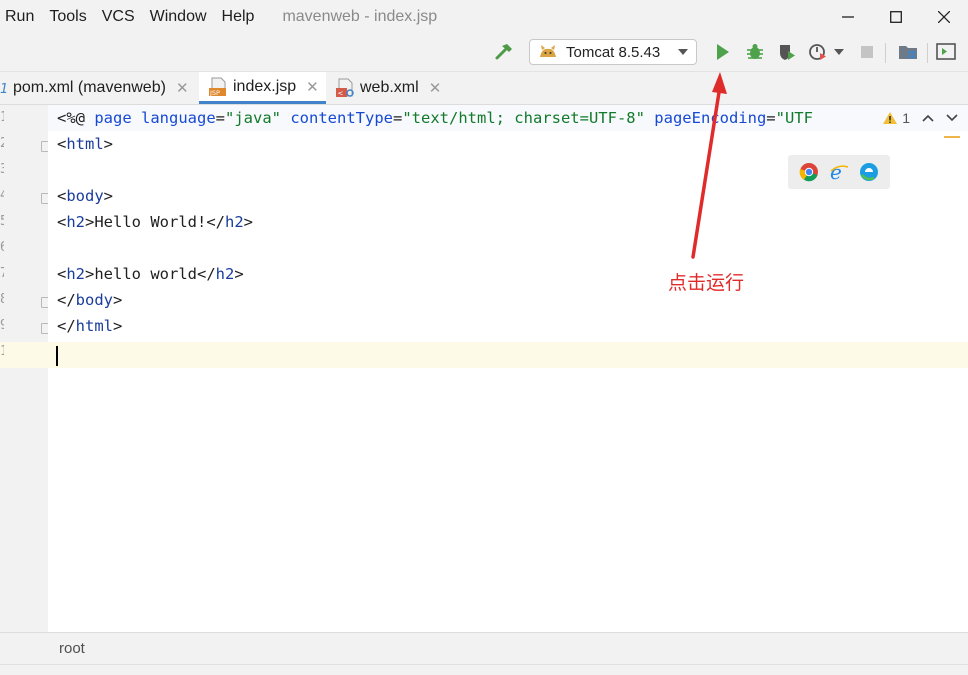  I want to click on status-bar, so click(484, 669).